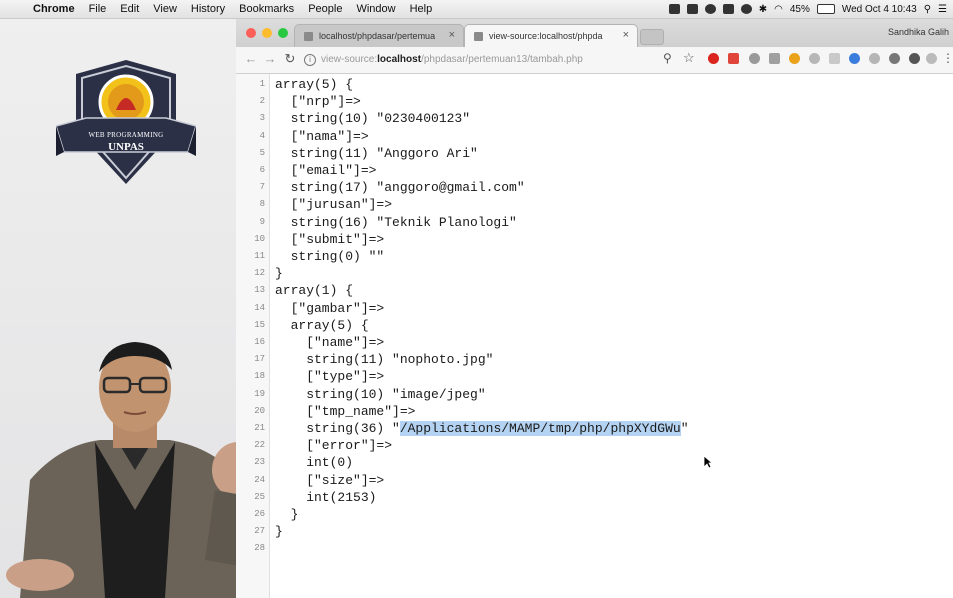  I want to click on source-line-text: string(17) "anggoro@gmail.com", so click(400, 188).